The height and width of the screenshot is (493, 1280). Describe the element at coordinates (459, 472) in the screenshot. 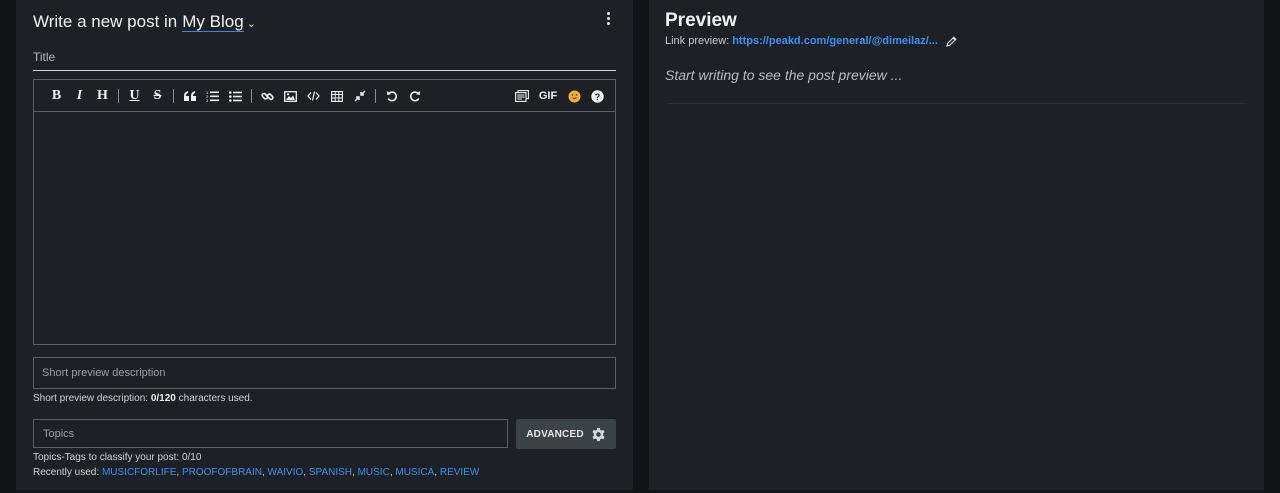

I see `recent-topic-link: REVIEW` at that location.